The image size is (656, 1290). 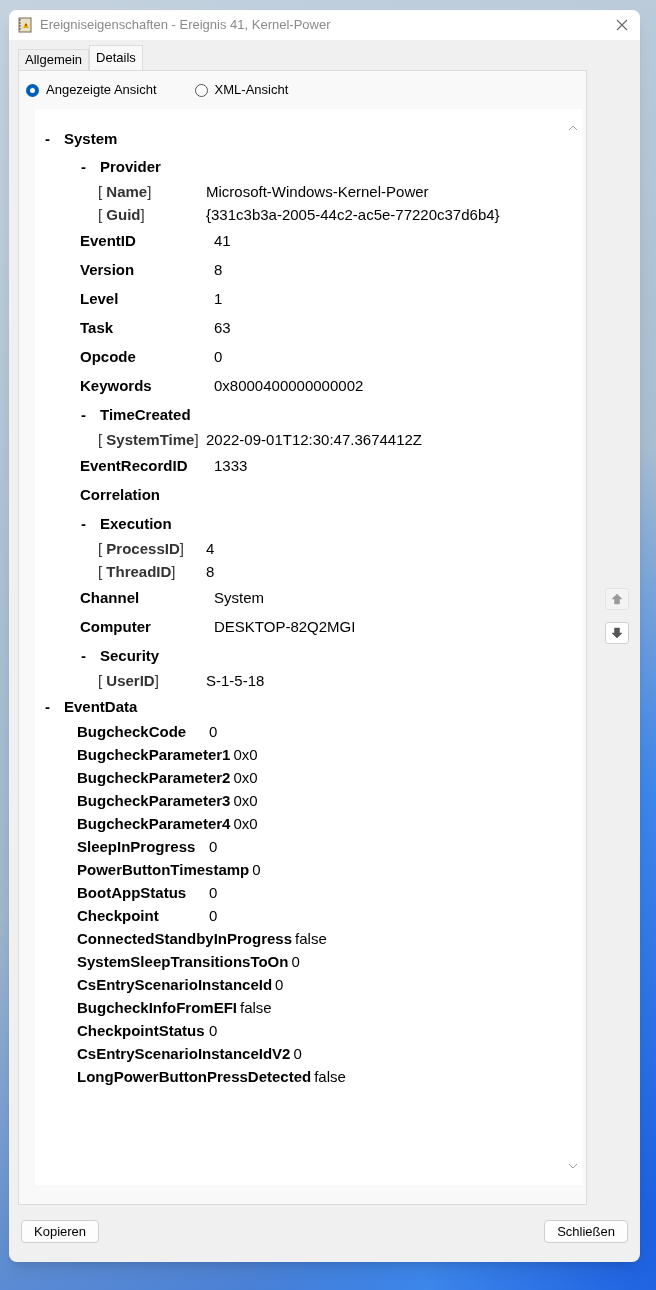 I want to click on attribute-value: Microsoft-Windows-Kernel-Power, so click(x=317, y=192).